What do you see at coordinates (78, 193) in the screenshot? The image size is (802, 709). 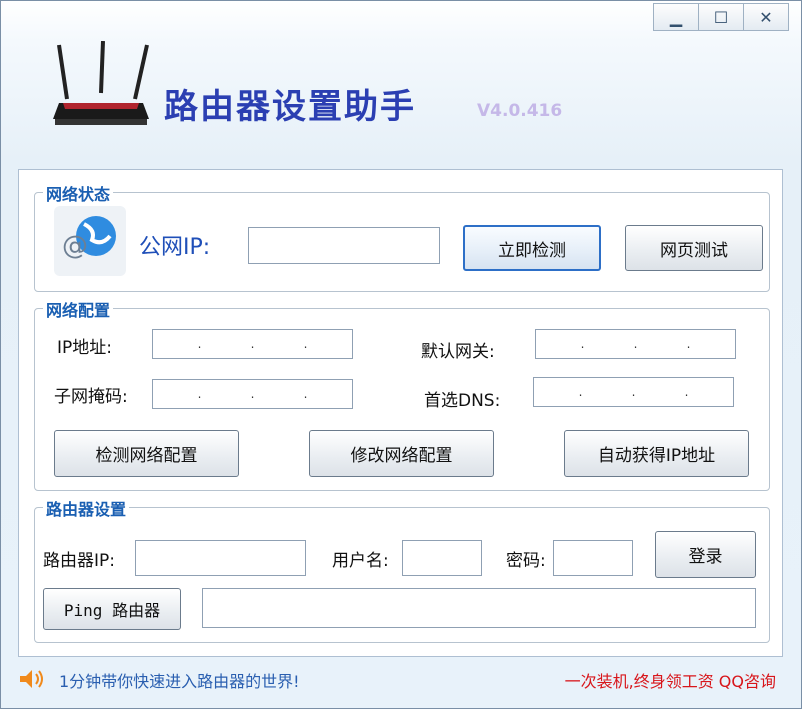 I see `group-title-status: 网络状态` at bounding box center [78, 193].